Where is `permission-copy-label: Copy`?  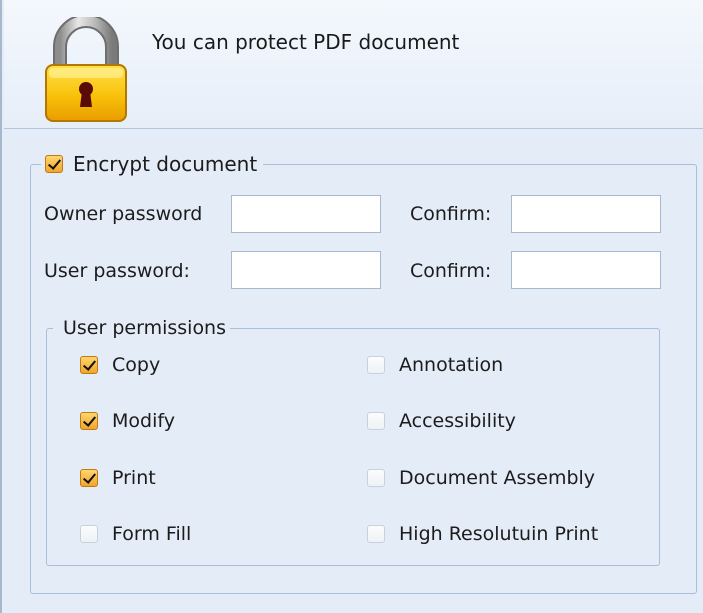 permission-copy-label: Copy is located at coordinates (136, 365).